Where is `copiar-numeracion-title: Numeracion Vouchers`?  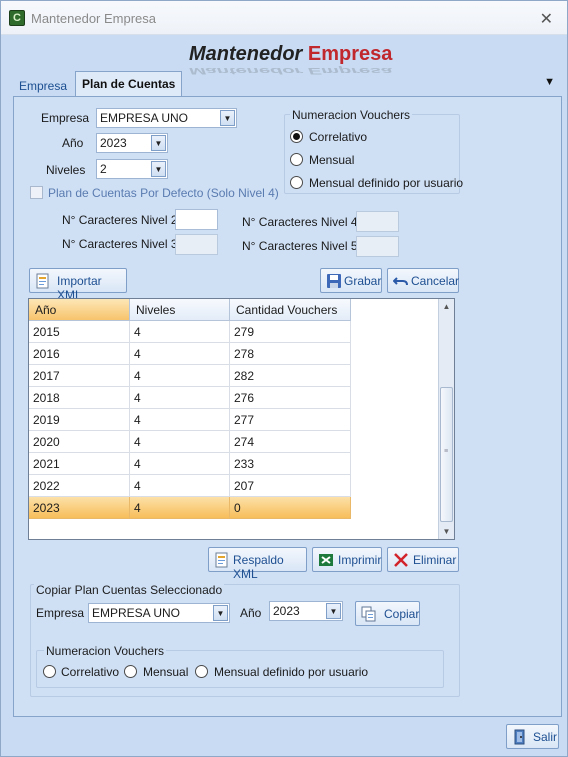 copiar-numeracion-title: Numeracion Vouchers is located at coordinates (105, 651).